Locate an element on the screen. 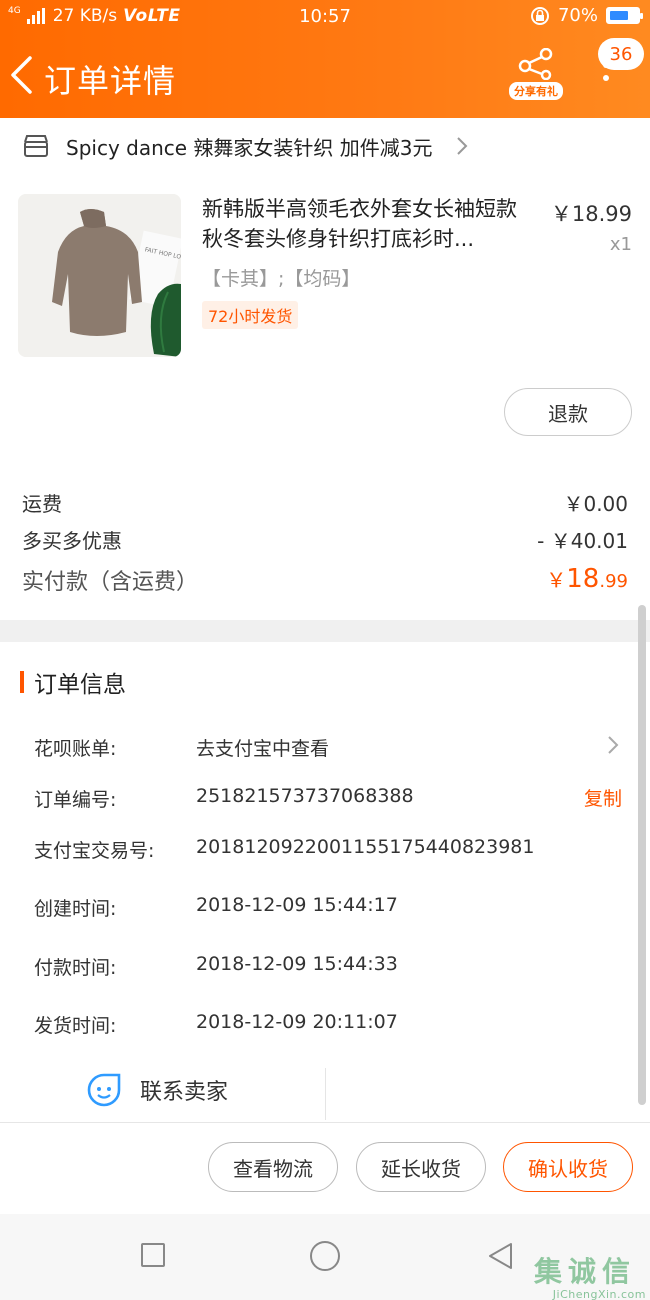 The height and width of the screenshot is (1300, 650). chat-face-icon is located at coordinates (104, 1090).